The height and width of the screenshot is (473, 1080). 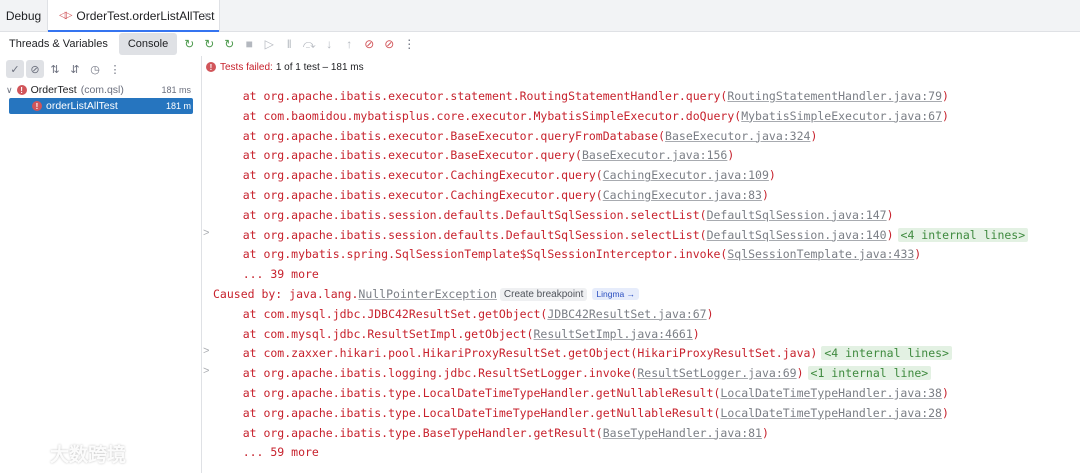 I want to click on source-link: DefaultSqlSession.java:147, so click(x=797, y=215).